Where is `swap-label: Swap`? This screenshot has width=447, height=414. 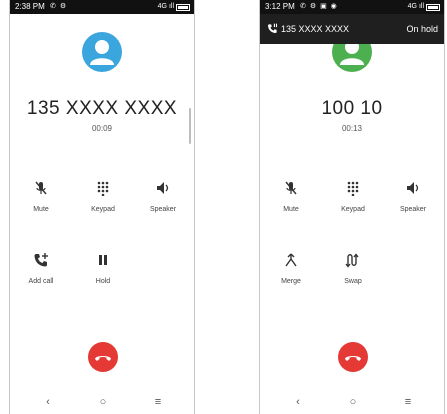
swap-label: Swap is located at coordinates (353, 281).